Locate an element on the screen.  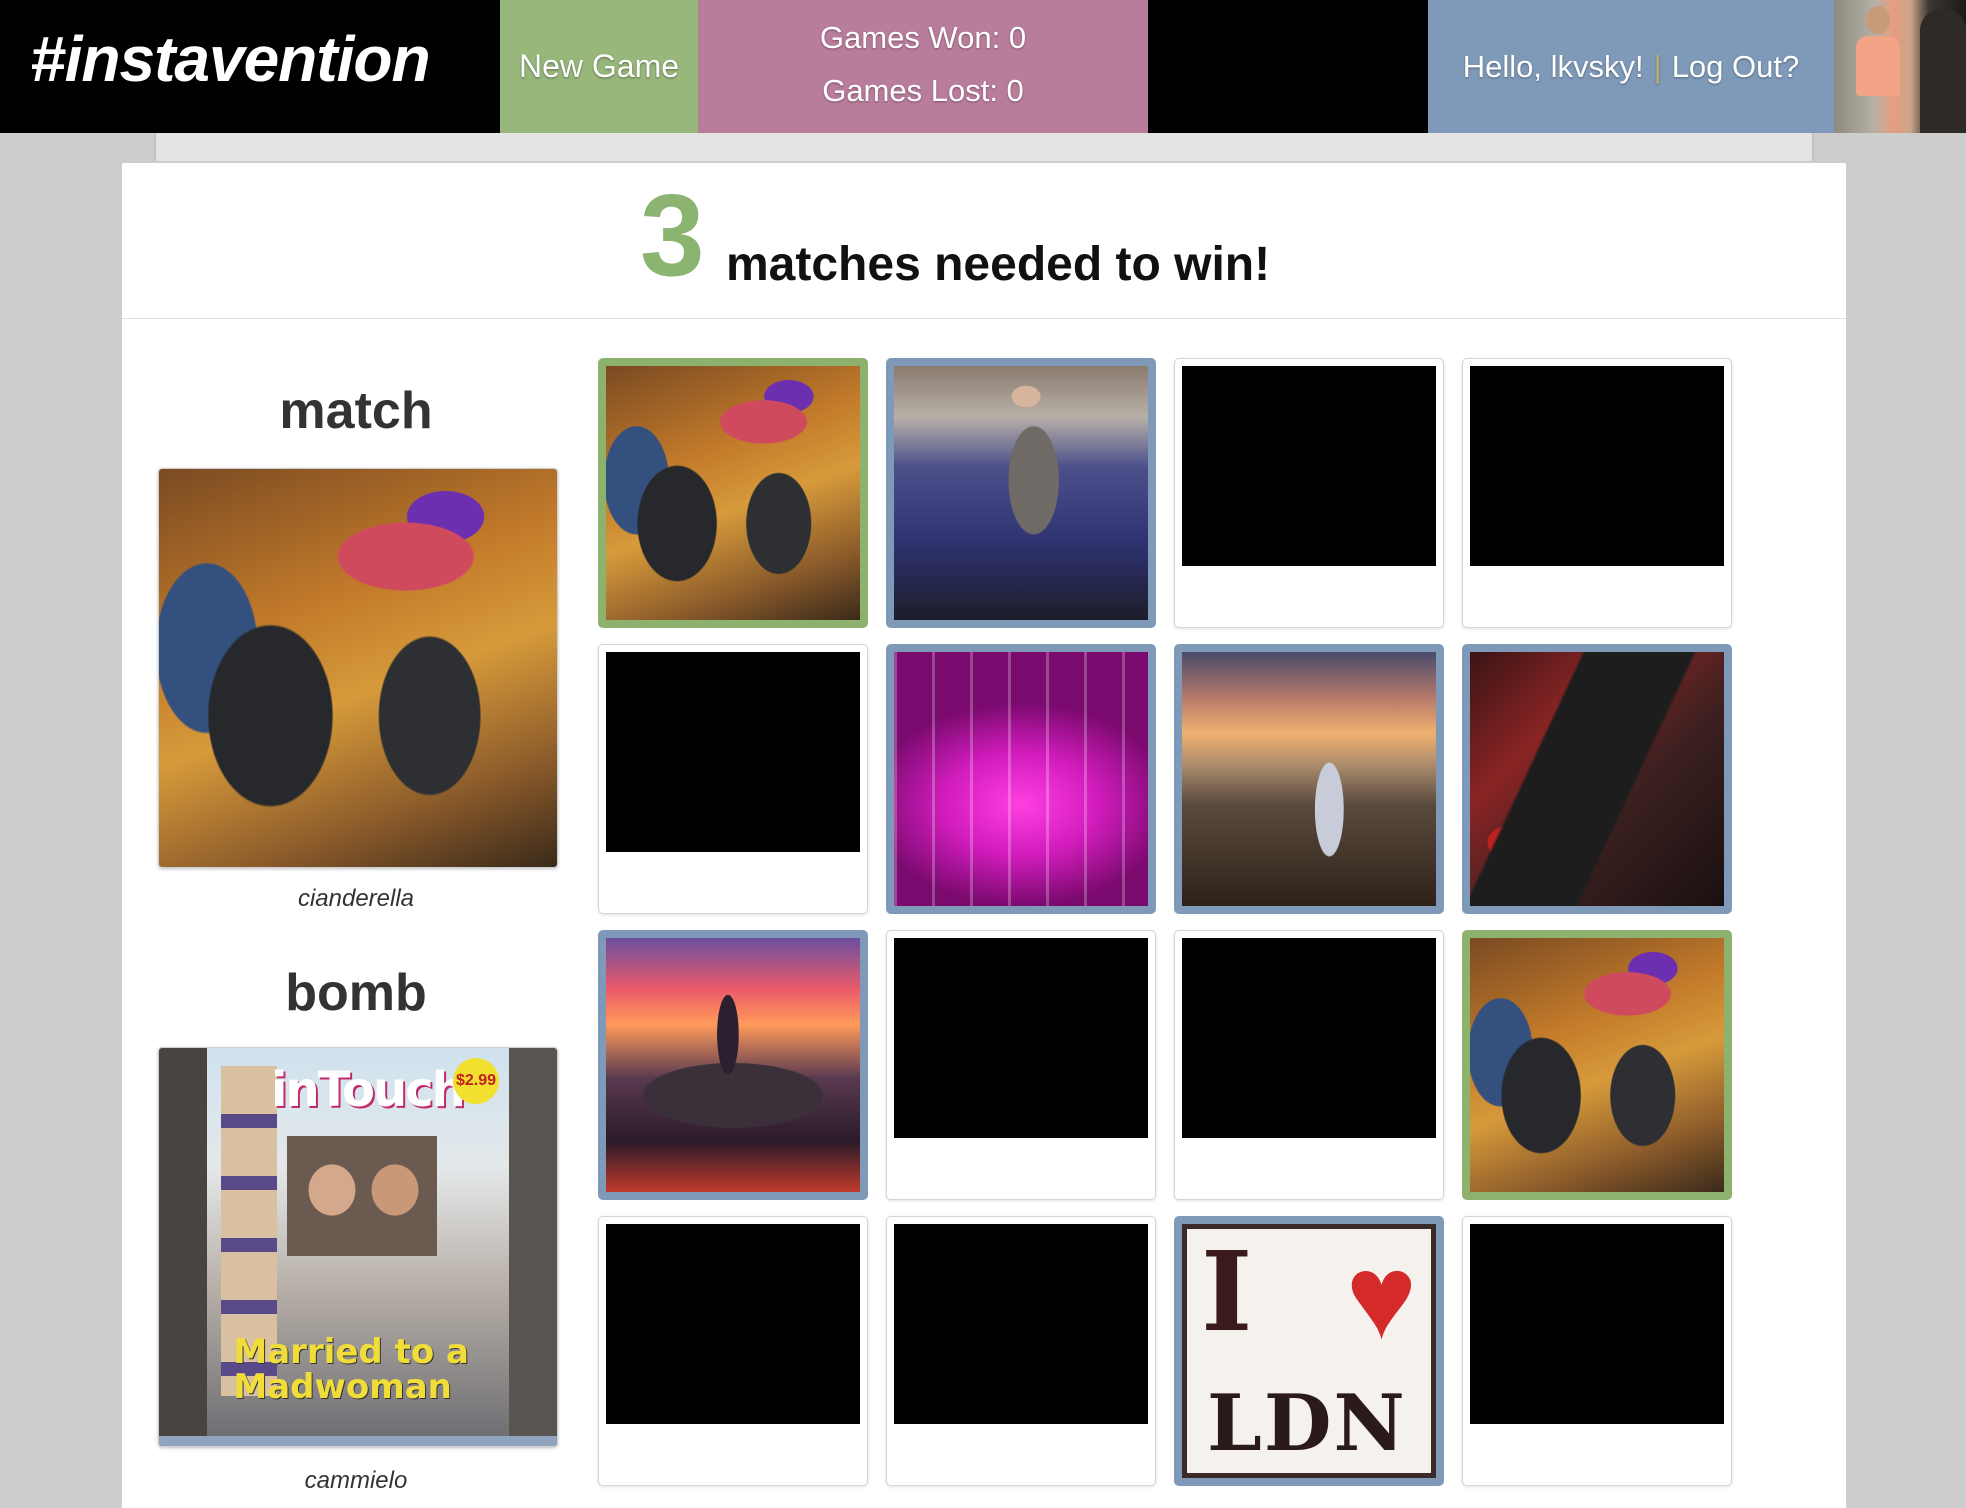
user-panel: Hello, lkvsky! | Log Out? is located at coordinates (1631, 66).